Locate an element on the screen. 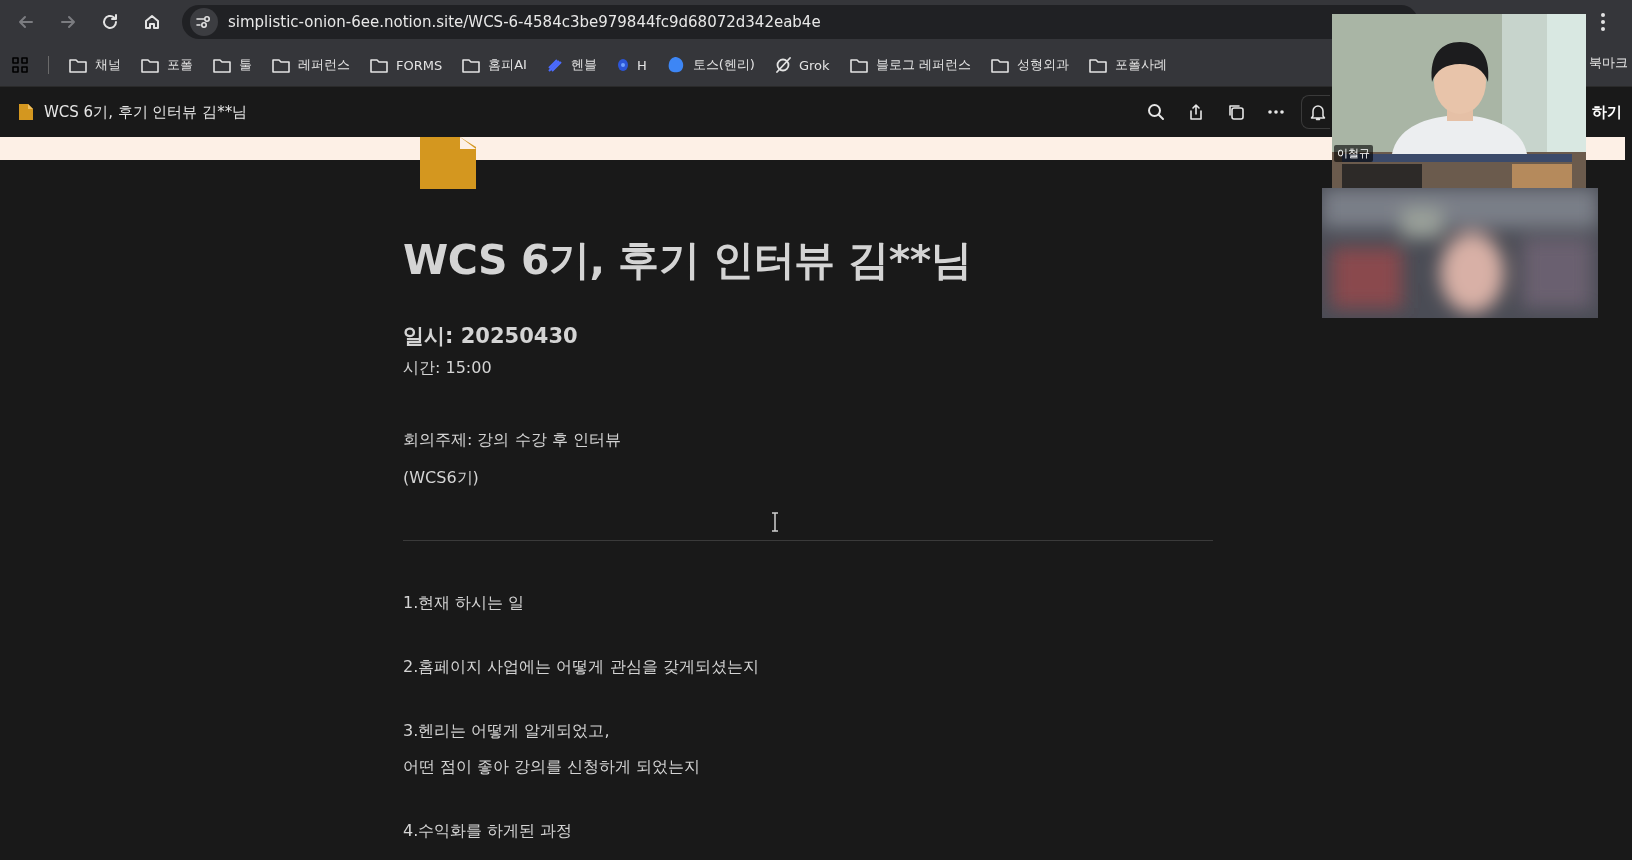 The image size is (1632, 860). bookmark: H is located at coordinates (631, 65).